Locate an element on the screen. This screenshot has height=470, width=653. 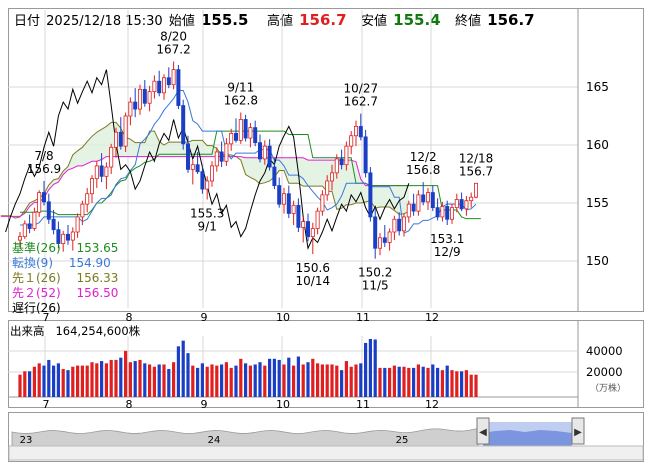
volume-value: 164,254,600株 is located at coordinates (98, 331).